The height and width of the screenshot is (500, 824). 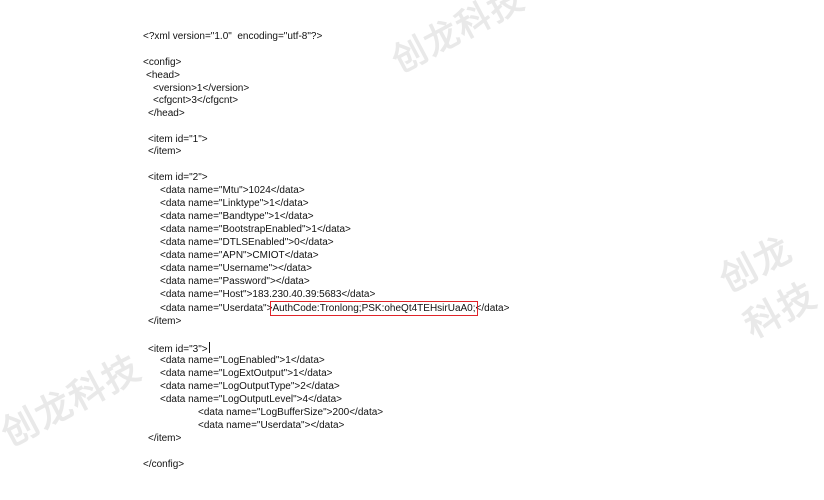 What do you see at coordinates (237, 216) in the screenshot?
I see `data-bandtype-line: <data name="Bandtype">1</data>` at bounding box center [237, 216].